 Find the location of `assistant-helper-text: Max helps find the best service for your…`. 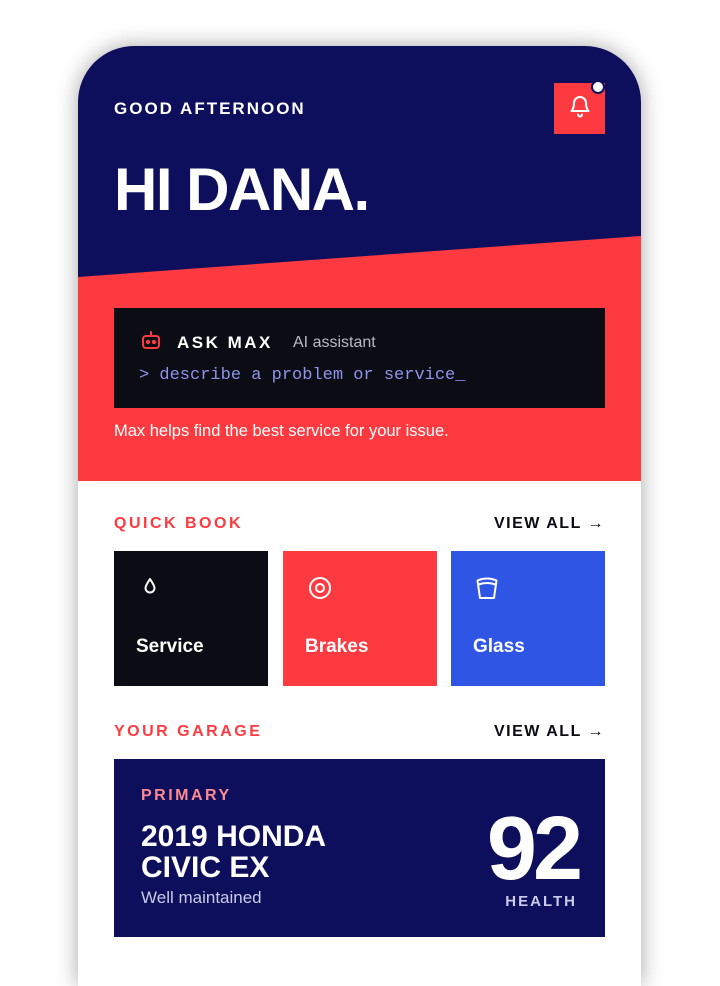

assistant-helper-text: Max helps find the best service for your… is located at coordinates (281, 431).